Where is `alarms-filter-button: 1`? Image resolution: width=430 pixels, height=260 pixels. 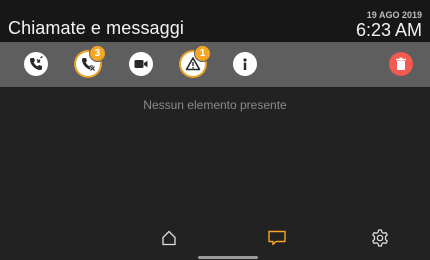 alarms-filter-button: 1 is located at coordinates (196, 60).